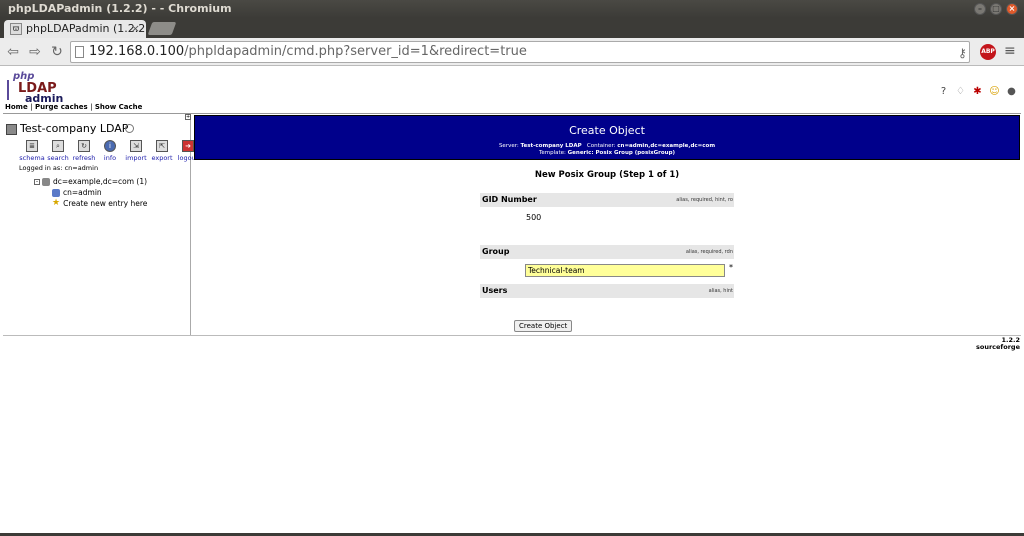 This screenshot has height=536, width=1024. What do you see at coordinates (61, 107) in the screenshot?
I see `purge-caches-link: Purge caches` at bounding box center [61, 107].